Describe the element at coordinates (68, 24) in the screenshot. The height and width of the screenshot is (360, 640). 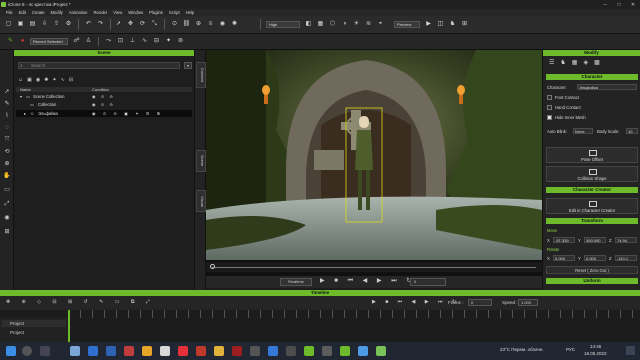
I see `settings-icon: ⚙` at that location.